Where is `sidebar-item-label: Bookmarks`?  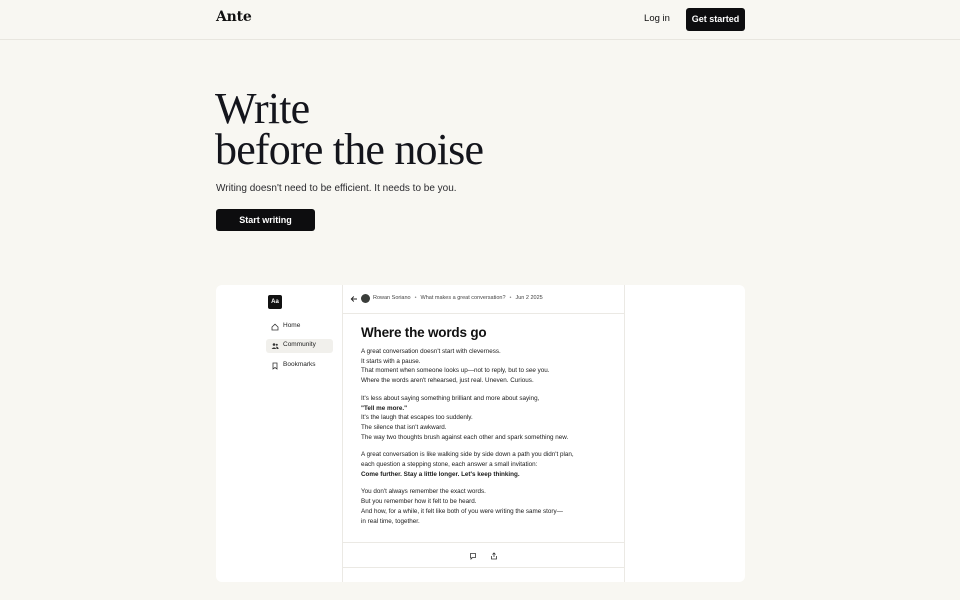
sidebar-item-label: Bookmarks is located at coordinates (299, 364).